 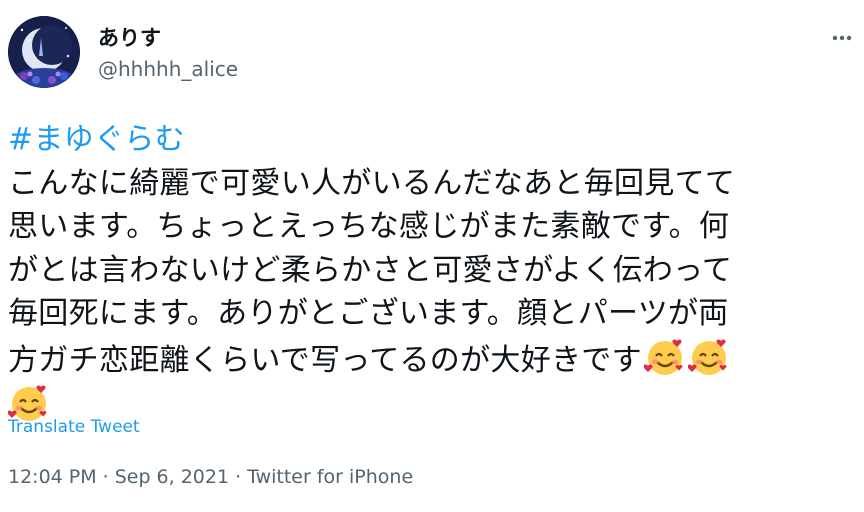 What do you see at coordinates (842, 38) in the screenshot?
I see `more-options-icon` at bounding box center [842, 38].